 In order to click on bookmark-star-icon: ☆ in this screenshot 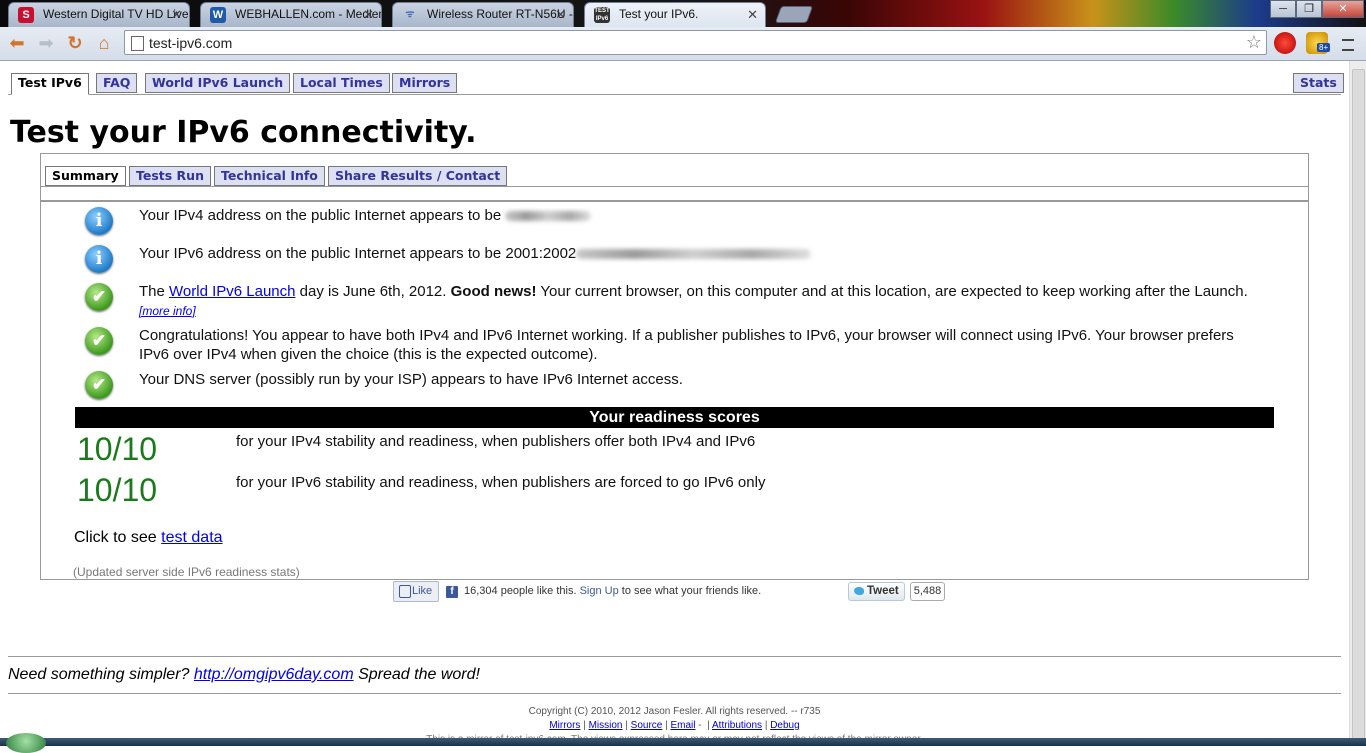, I will do `click(1254, 42)`.